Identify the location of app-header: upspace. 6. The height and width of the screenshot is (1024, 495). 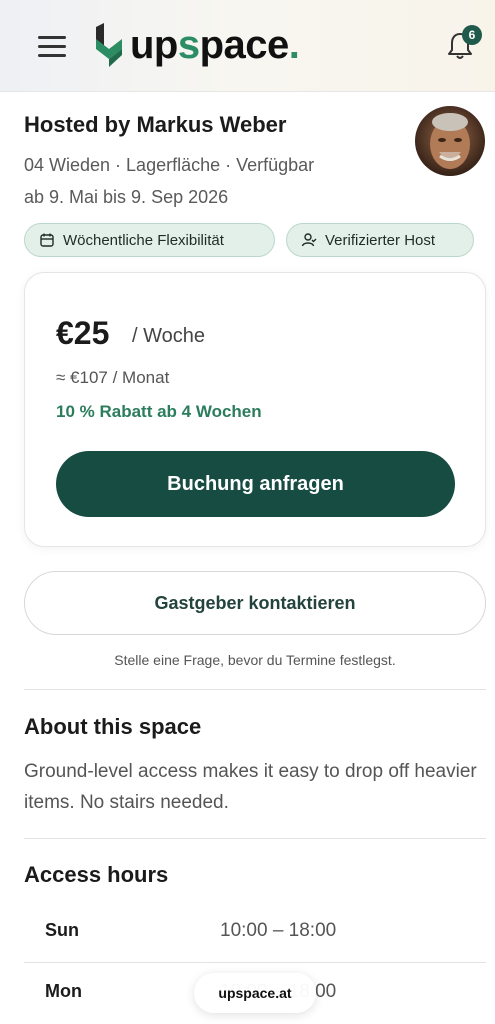
(247, 46).